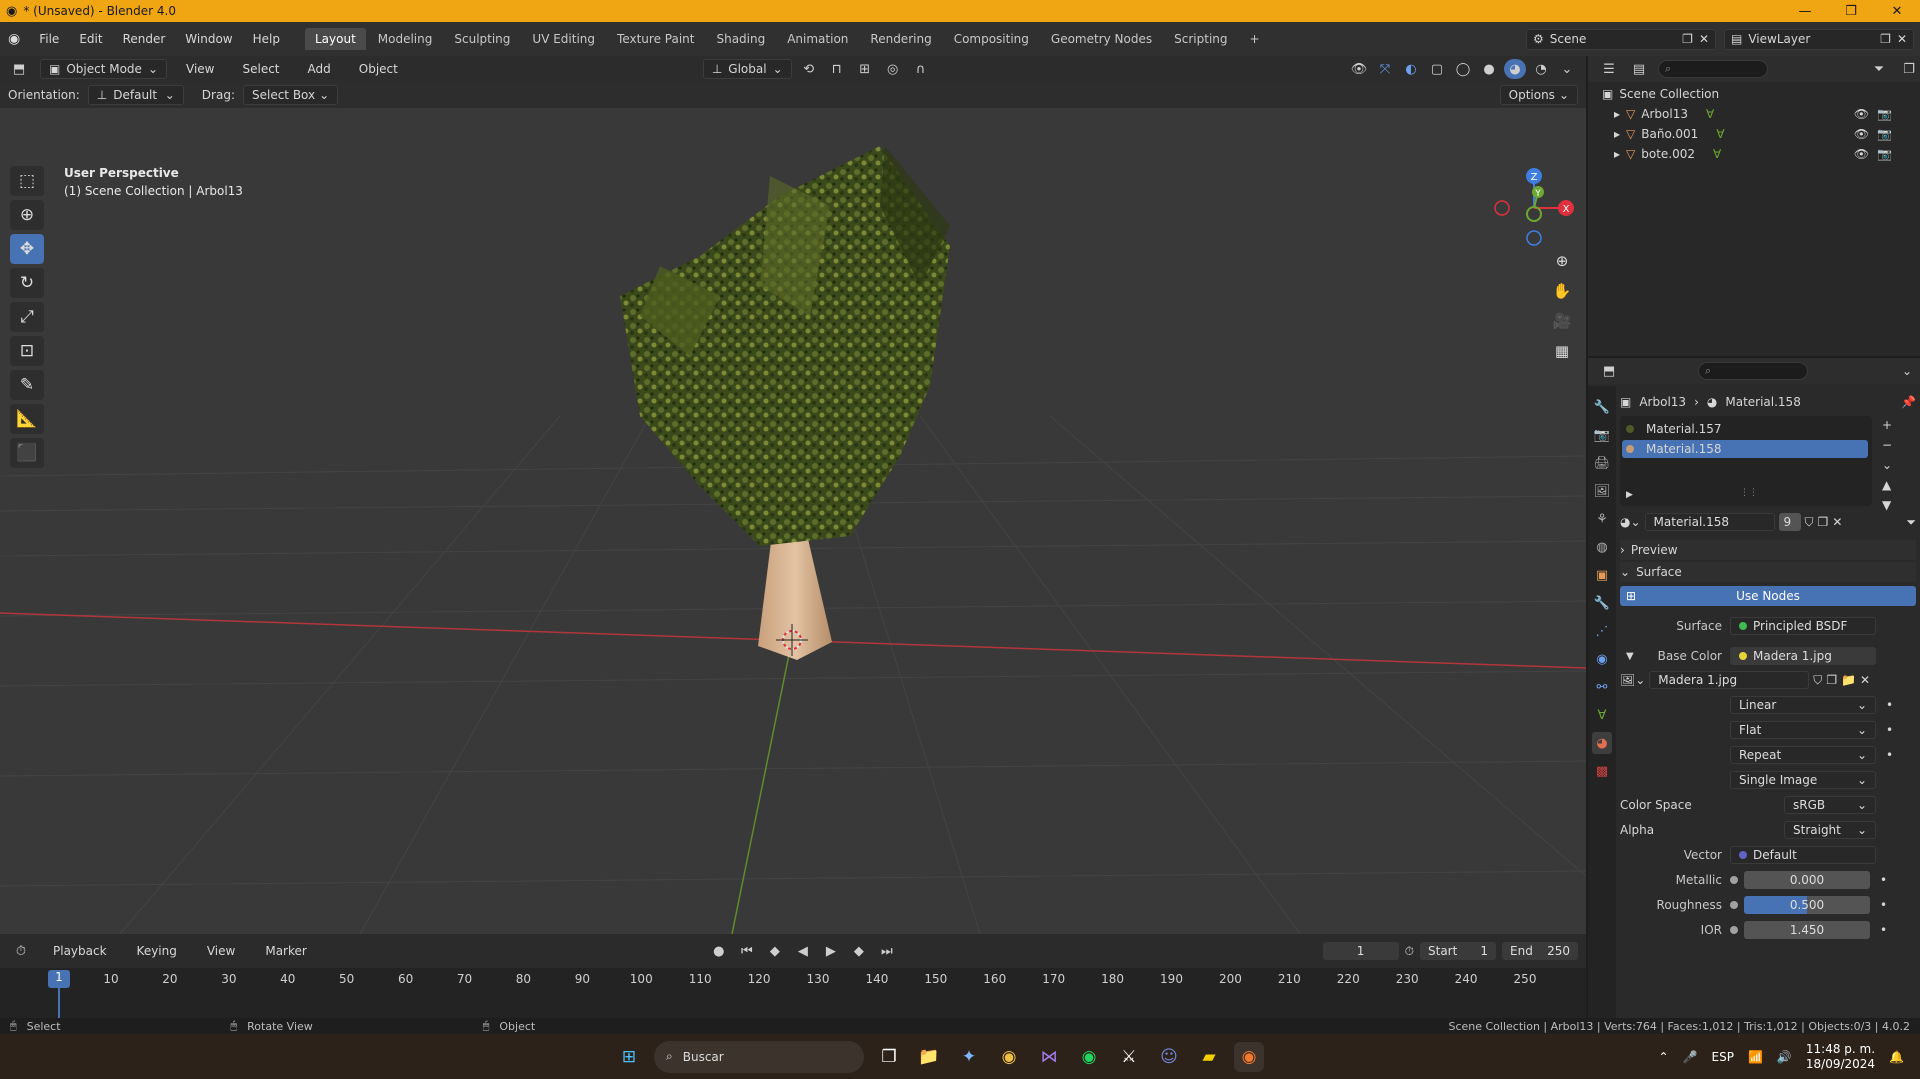 The height and width of the screenshot is (1079, 1920). Describe the element at coordinates (1817, 680) in the screenshot. I see `fake-user-icon: ⛉` at that location.